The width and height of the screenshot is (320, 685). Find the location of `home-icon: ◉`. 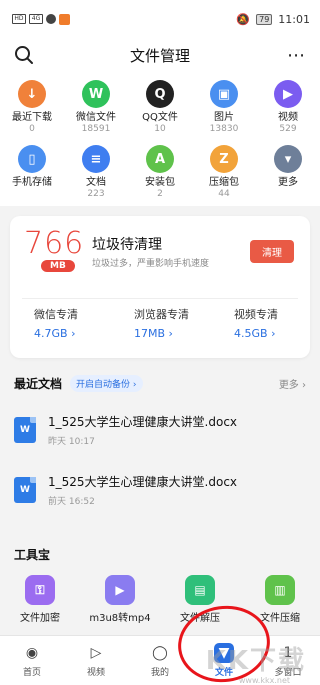

home-icon: ◉ is located at coordinates (32, 653).